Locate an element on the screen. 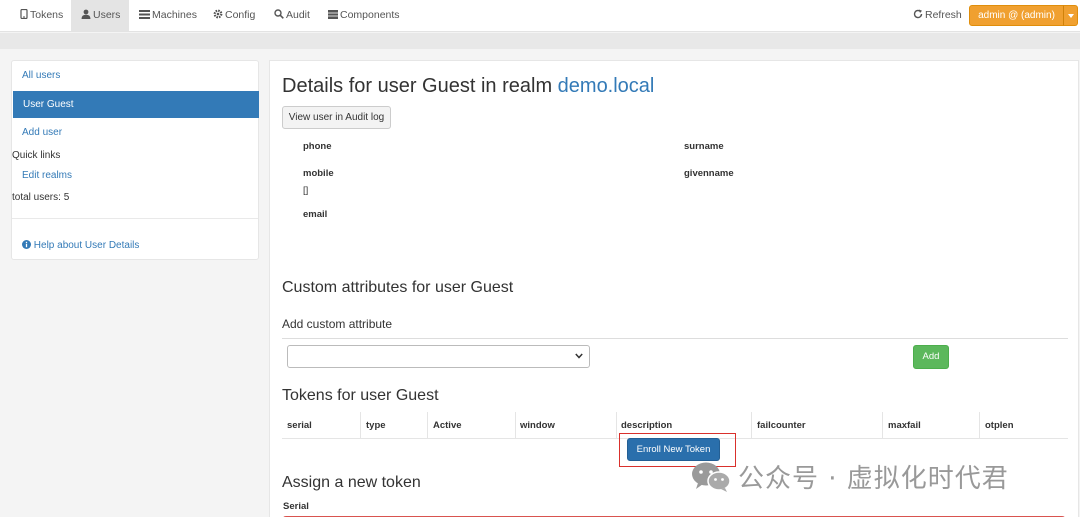 The height and width of the screenshot is (517, 1080). column-header: description is located at coordinates (646, 425).